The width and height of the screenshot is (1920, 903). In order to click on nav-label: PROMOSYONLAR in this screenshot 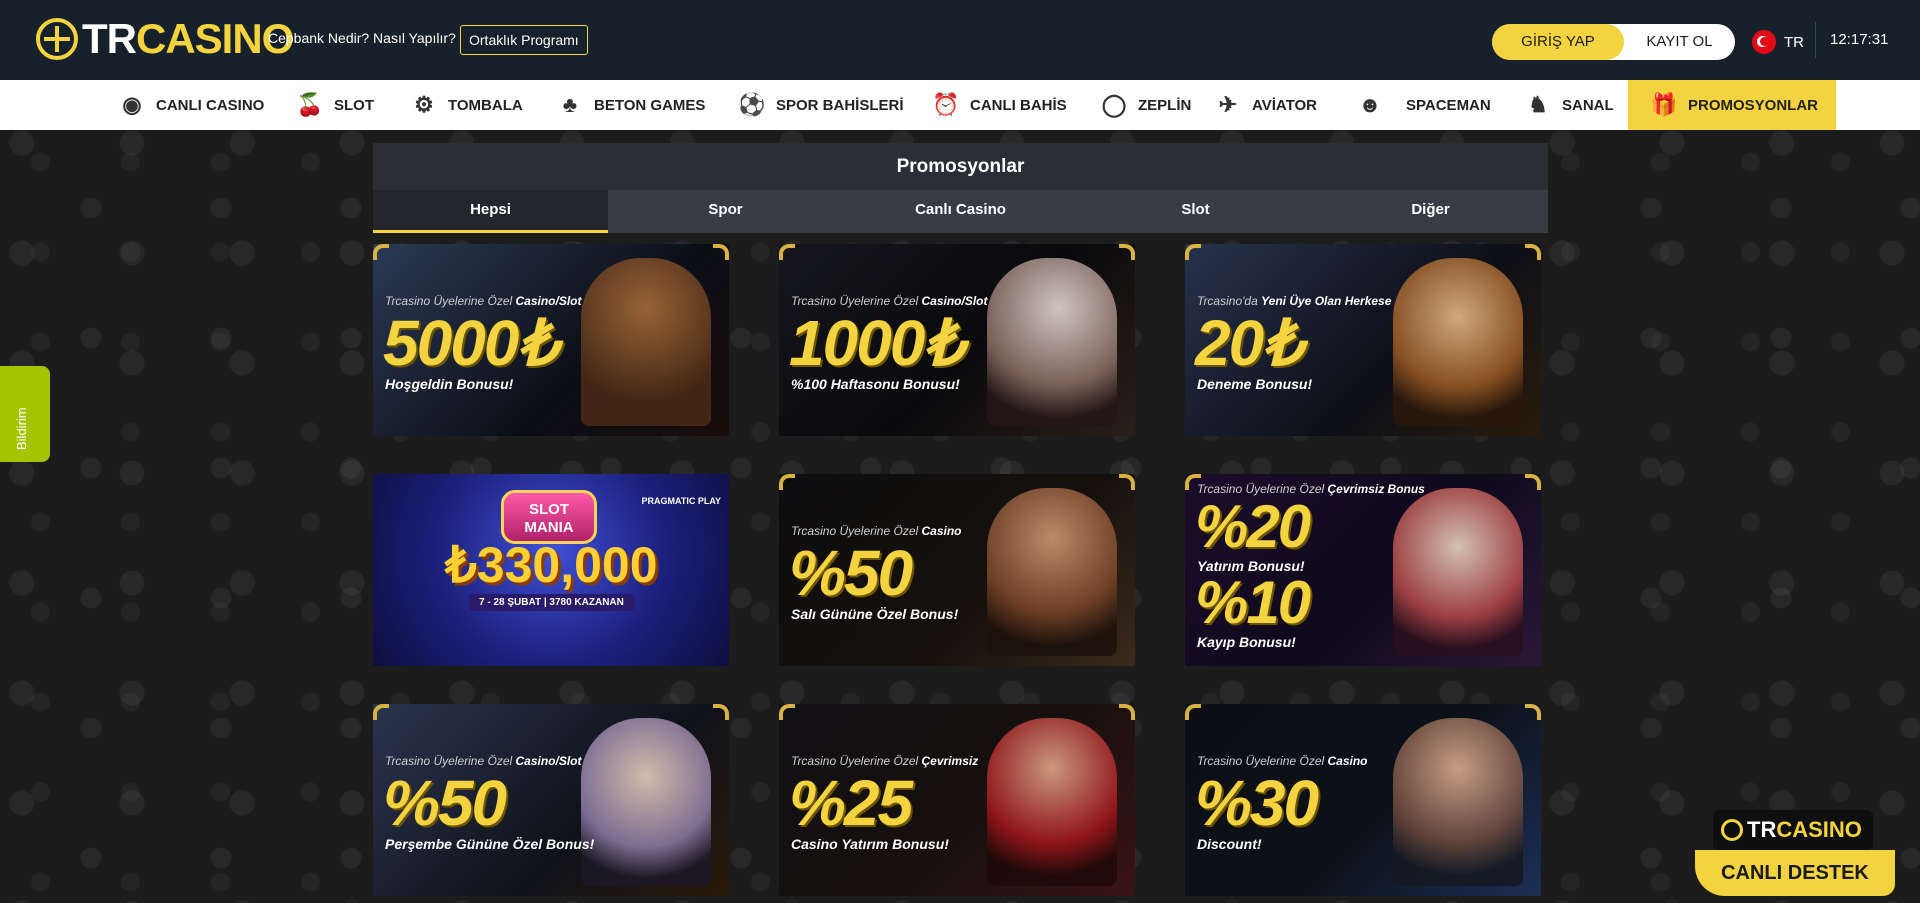, I will do `click(1753, 105)`.